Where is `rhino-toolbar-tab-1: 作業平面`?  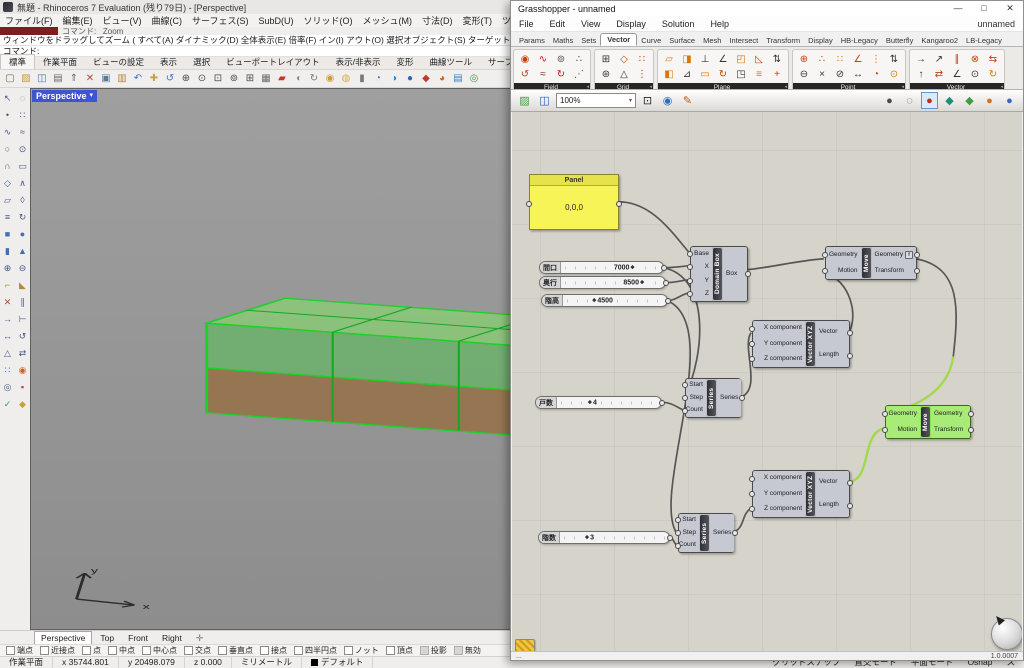 rhino-toolbar-tab-1: 作業平面 is located at coordinates (60, 62).